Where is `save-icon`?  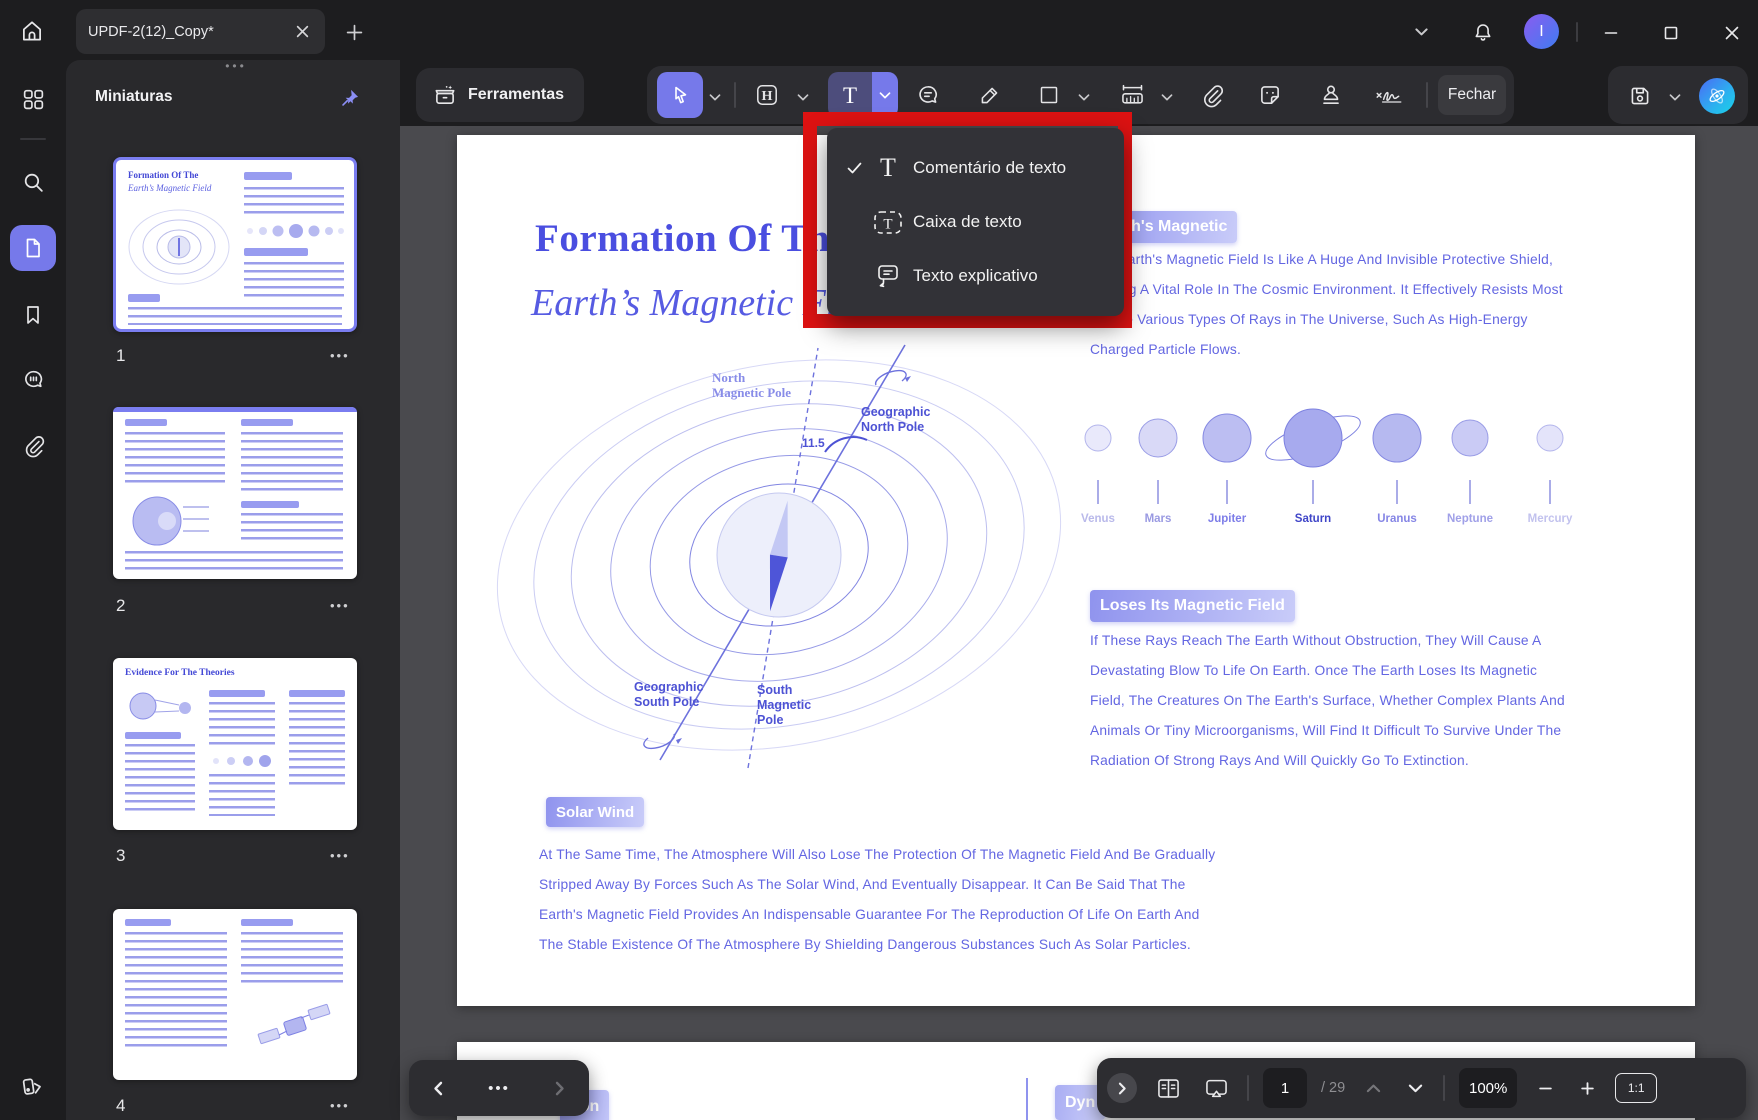
save-icon is located at coordinates (1640, 96).